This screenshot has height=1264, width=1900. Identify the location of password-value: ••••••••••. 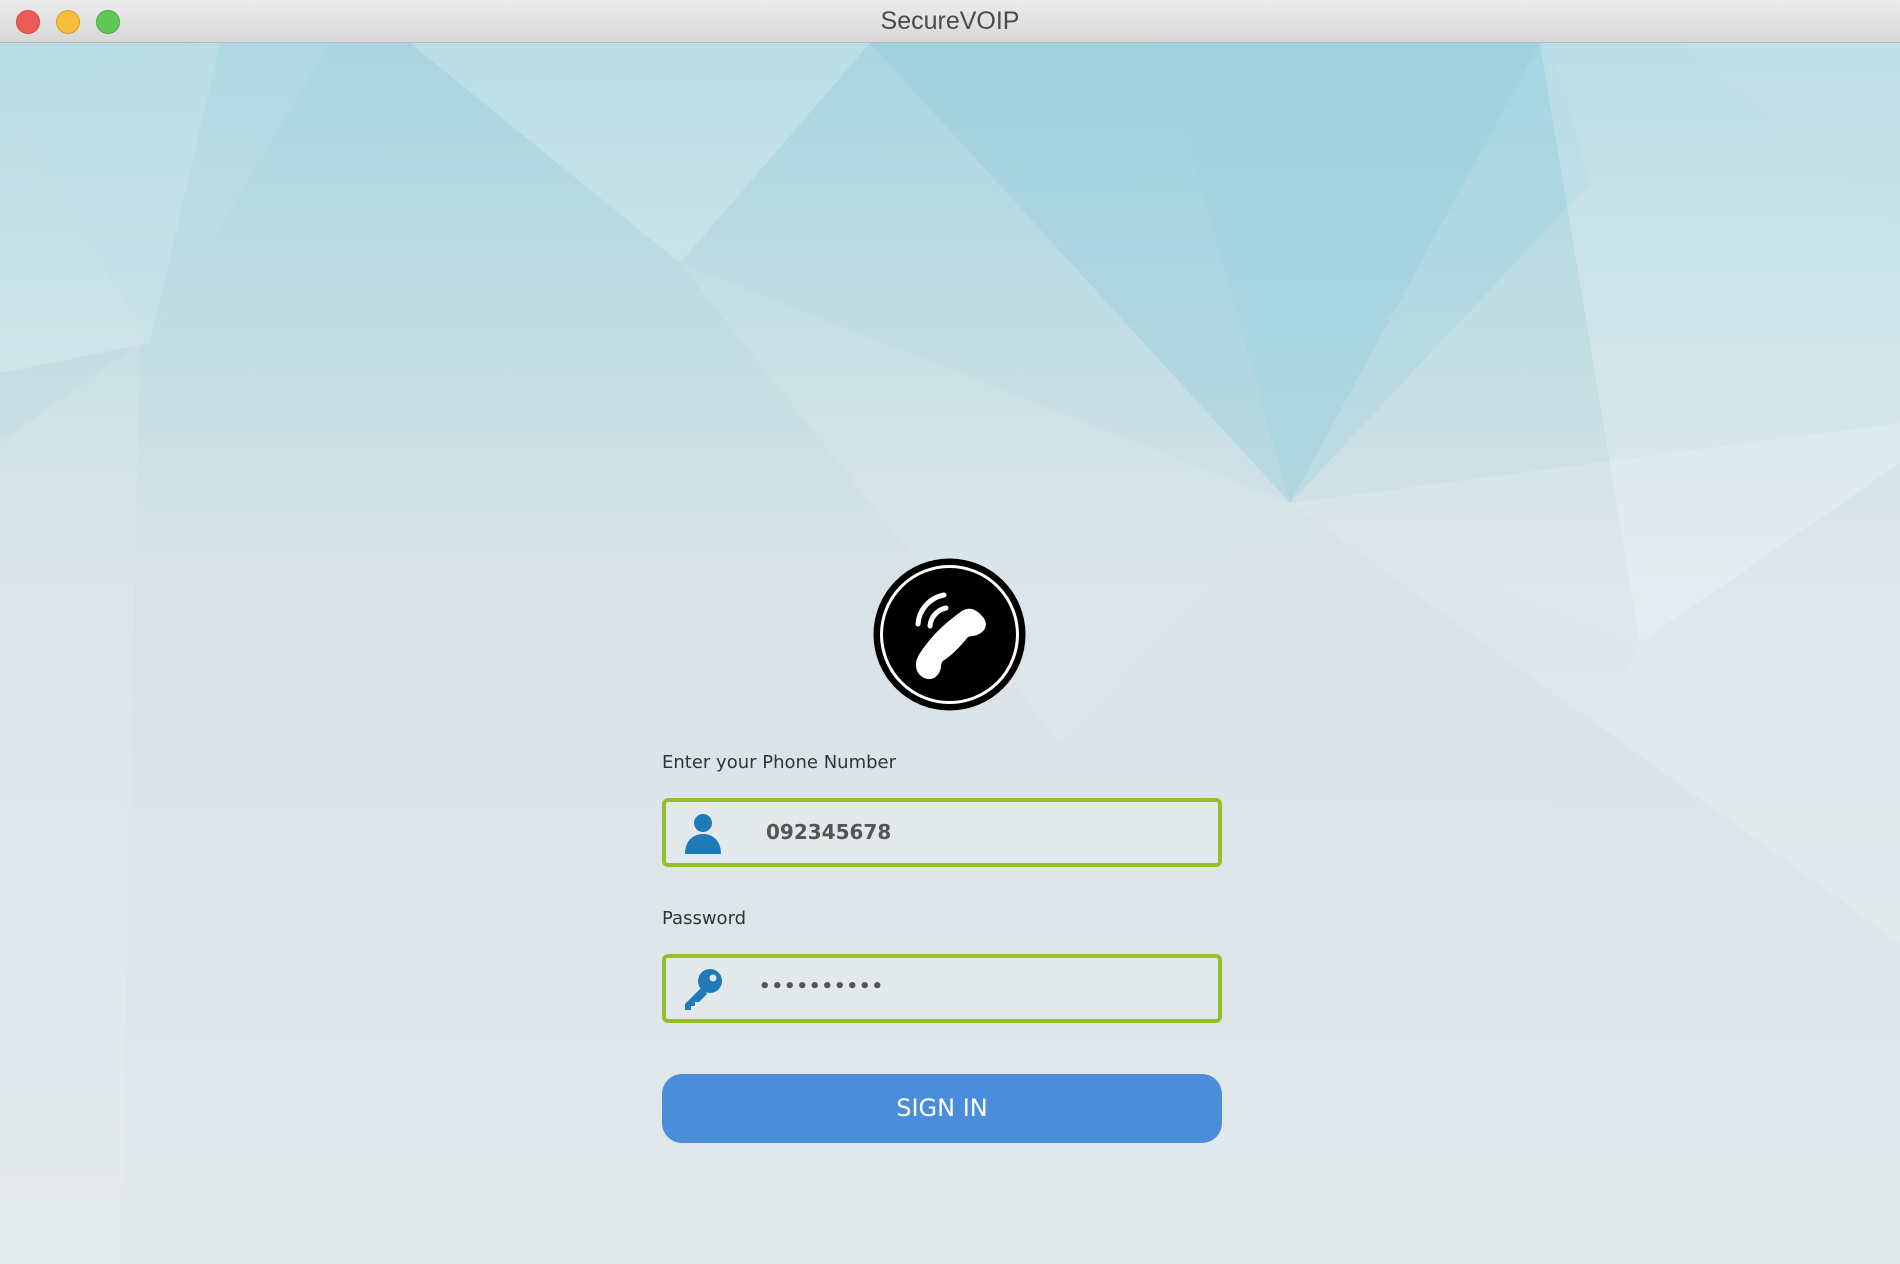
(822, 986).